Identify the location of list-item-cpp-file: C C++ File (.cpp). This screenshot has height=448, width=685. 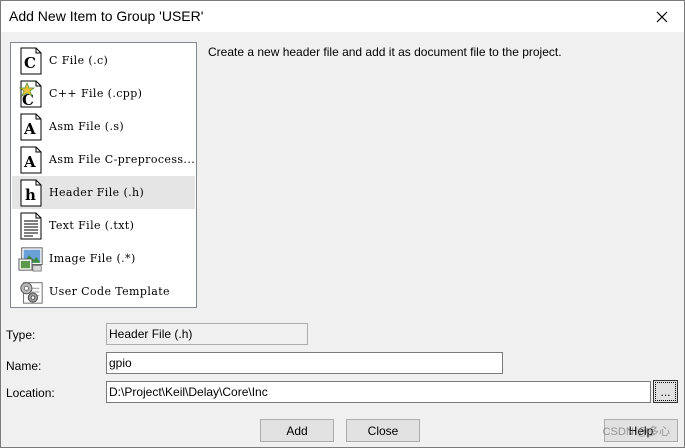
(103, 93).